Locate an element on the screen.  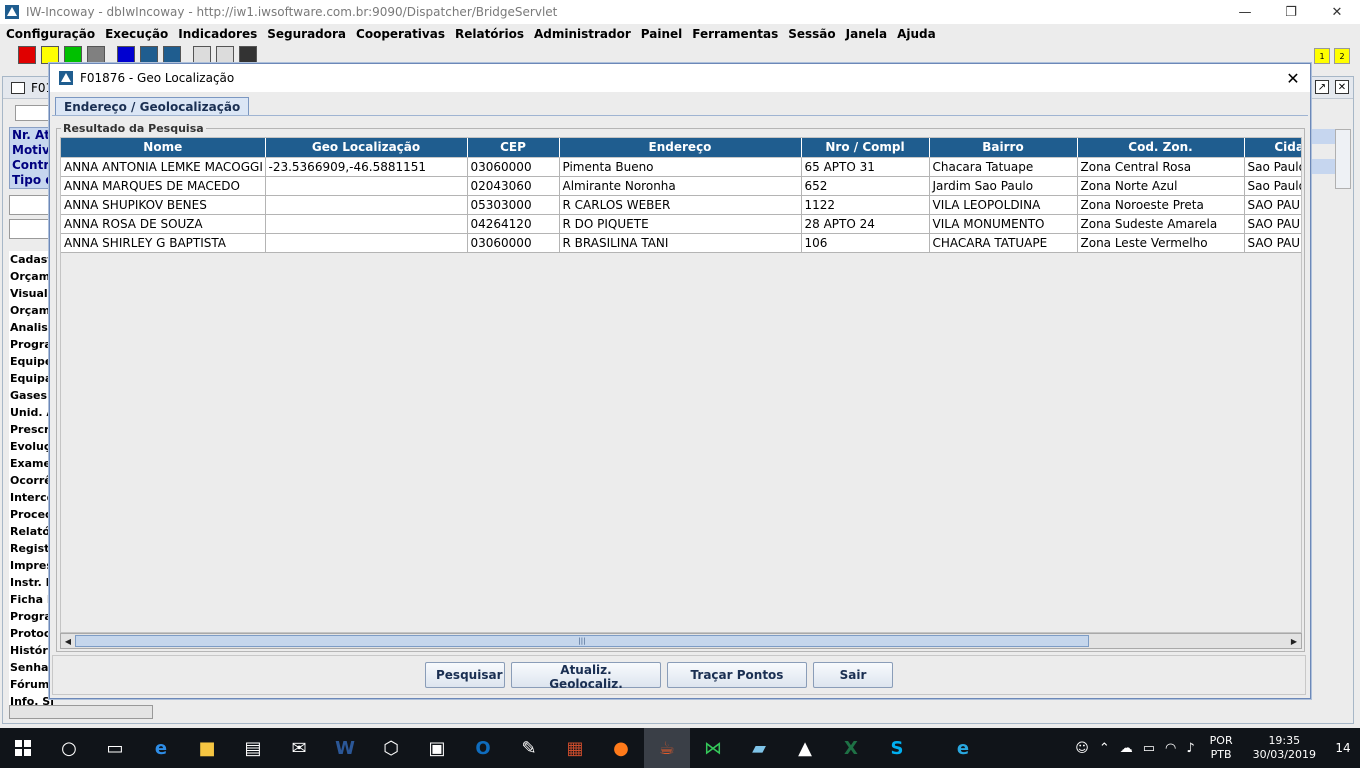
bg-list-item: Gases I is located at coordinates (31, 395).